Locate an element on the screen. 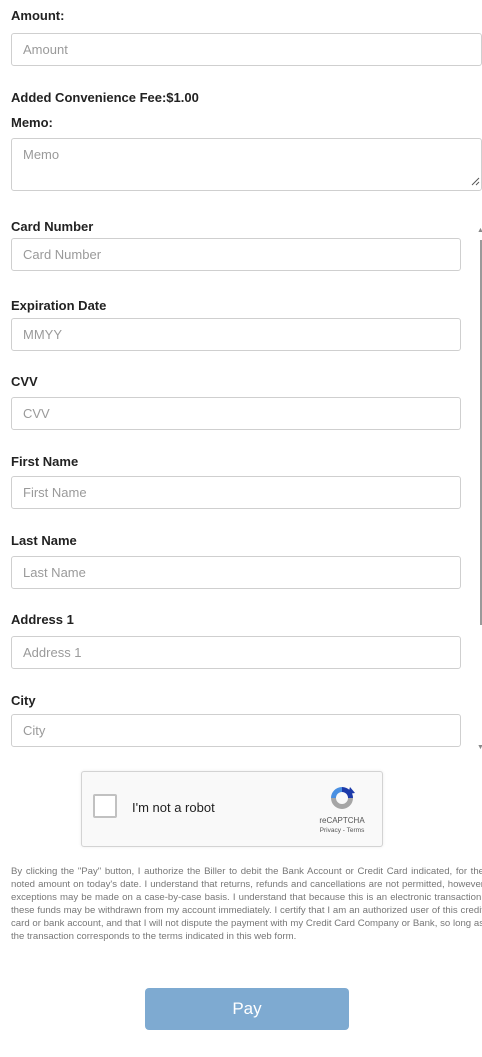 Image resolution: width=482 pixels, height=1057 pixels. card-number-input is located at coordinates (236, 254).